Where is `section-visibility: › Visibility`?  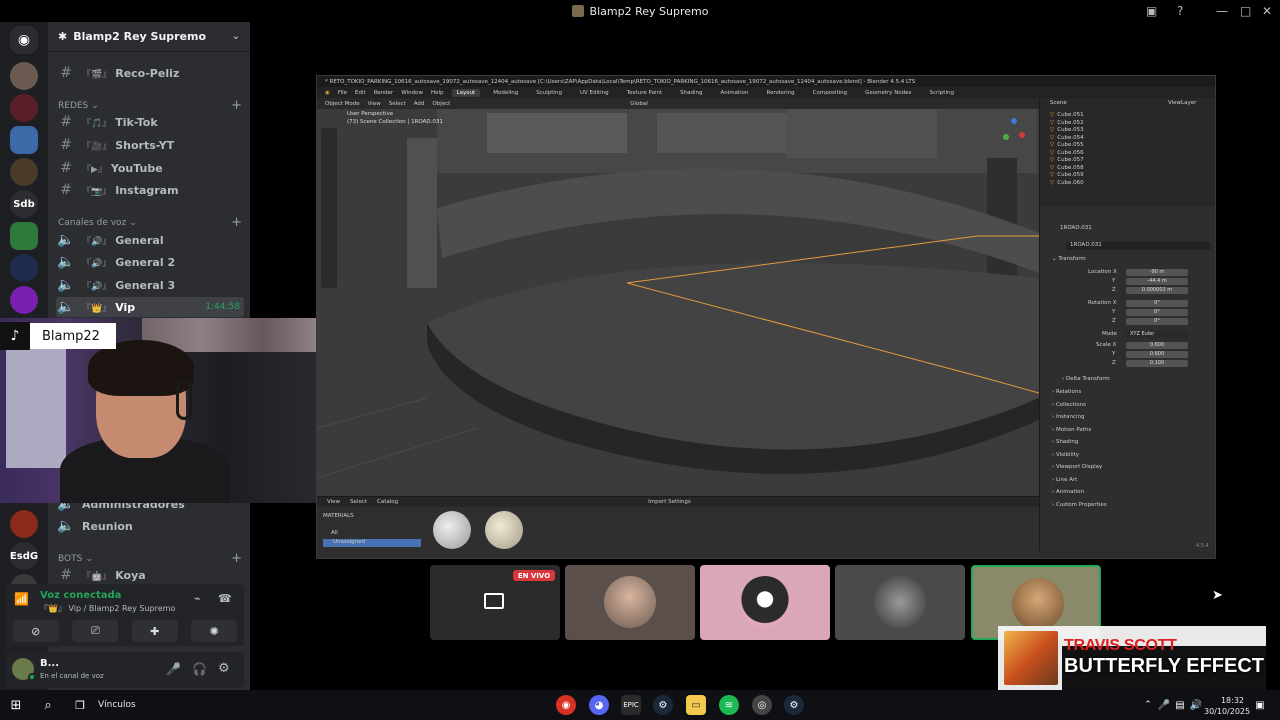
section-visibility: › Visibility is located at coordinates (1065, 455).